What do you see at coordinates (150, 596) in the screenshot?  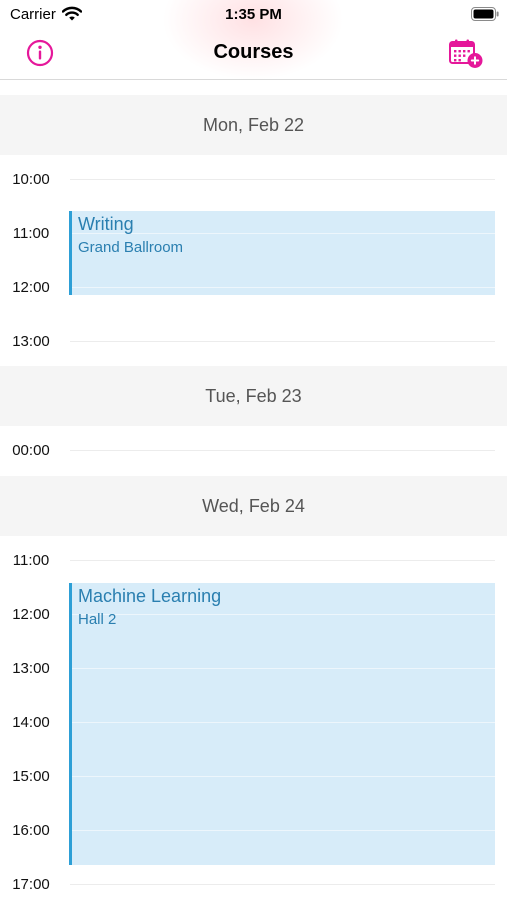 I see `event-title: Machine Learning` at bounding box center [150, 596].